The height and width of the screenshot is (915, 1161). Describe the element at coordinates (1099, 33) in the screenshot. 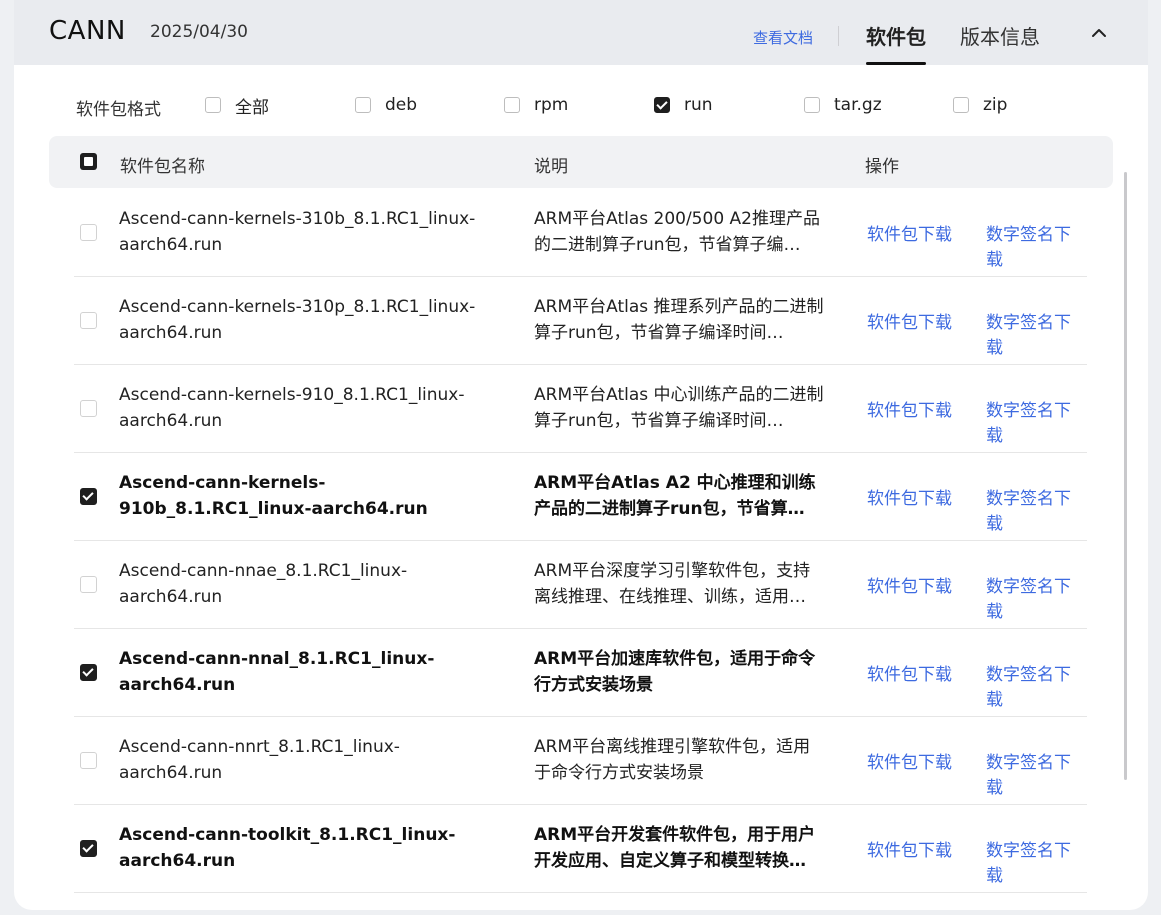

I see `chevron-up-icon` at that location.